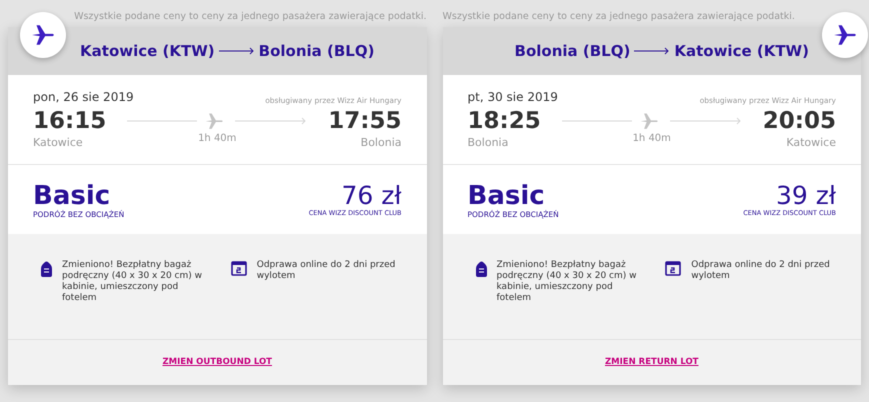 Image resolution: width=869 pixels, height=402 pixels. What do you see at coordinates (381, 143) in the screenshot?
I see `arrival-city: Bolonia` at bounding box center [381, 143].